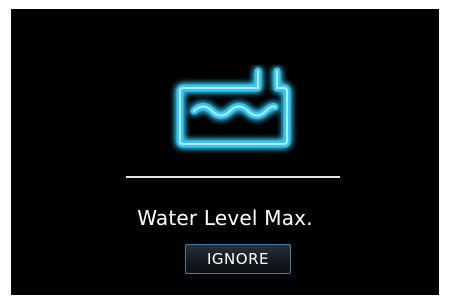  Describe the element at coordinates (233, 177) in the screenshot. I see `divider` at that location.